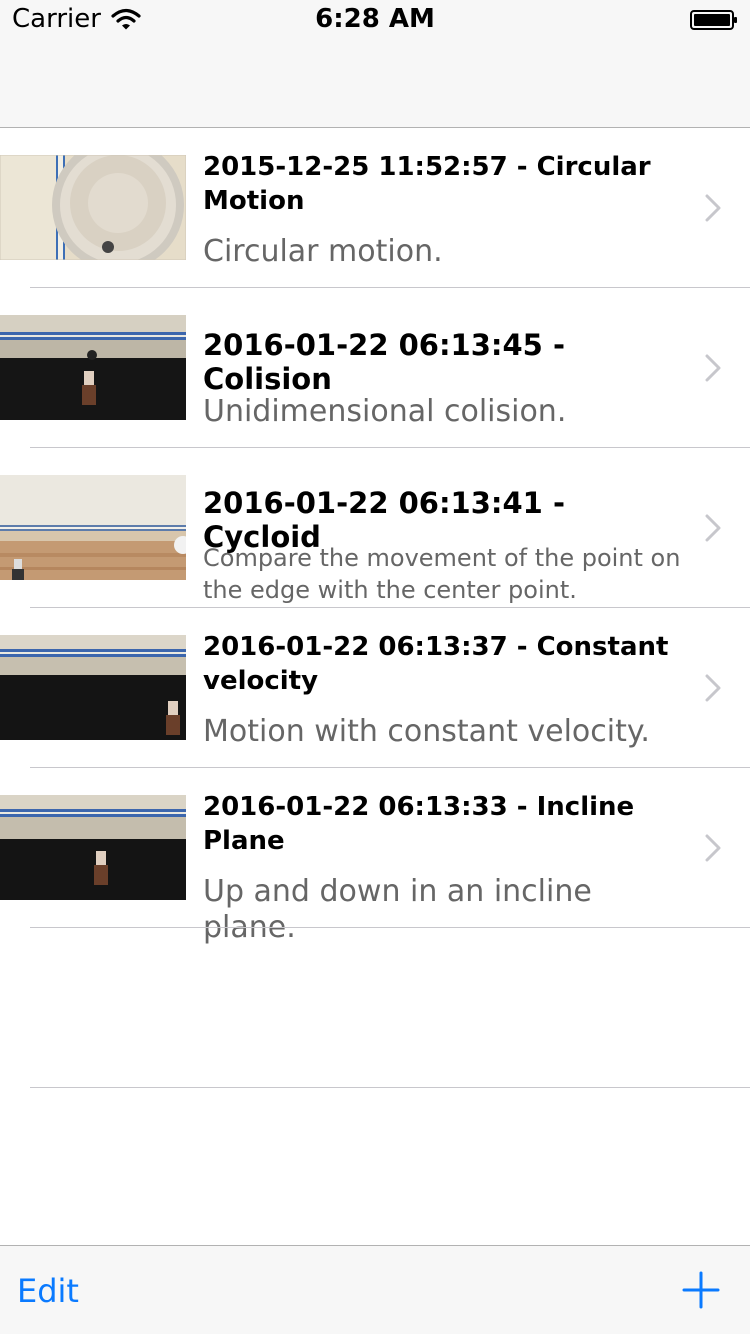  What do you see at coordinates (390, 1087) in the screenshot?
I see `empty-row-separator` at bounding box center [390, 1087].